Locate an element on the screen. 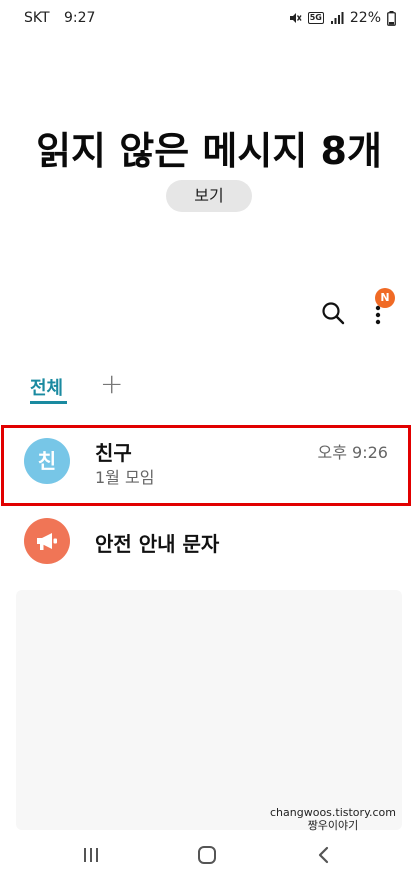  mute-icon is located at coordinates (295, 18).